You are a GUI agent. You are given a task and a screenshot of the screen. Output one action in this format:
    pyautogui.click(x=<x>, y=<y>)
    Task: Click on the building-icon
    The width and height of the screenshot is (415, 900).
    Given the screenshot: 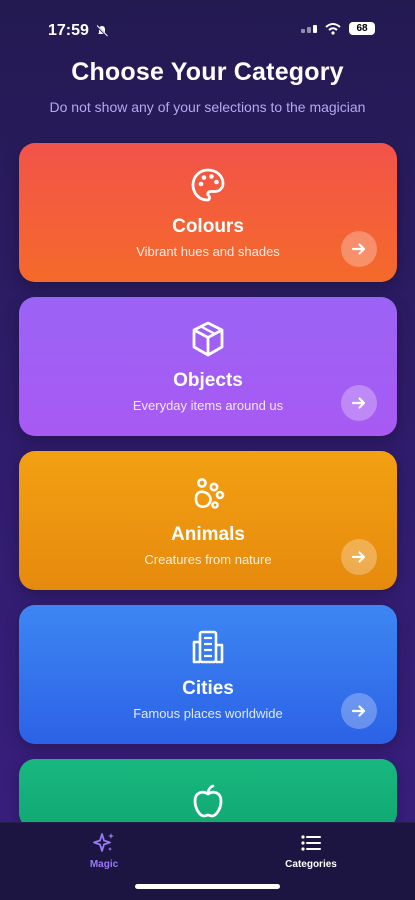 What is the action you would take?
    pyautogui.click(x=208, y=647)
    